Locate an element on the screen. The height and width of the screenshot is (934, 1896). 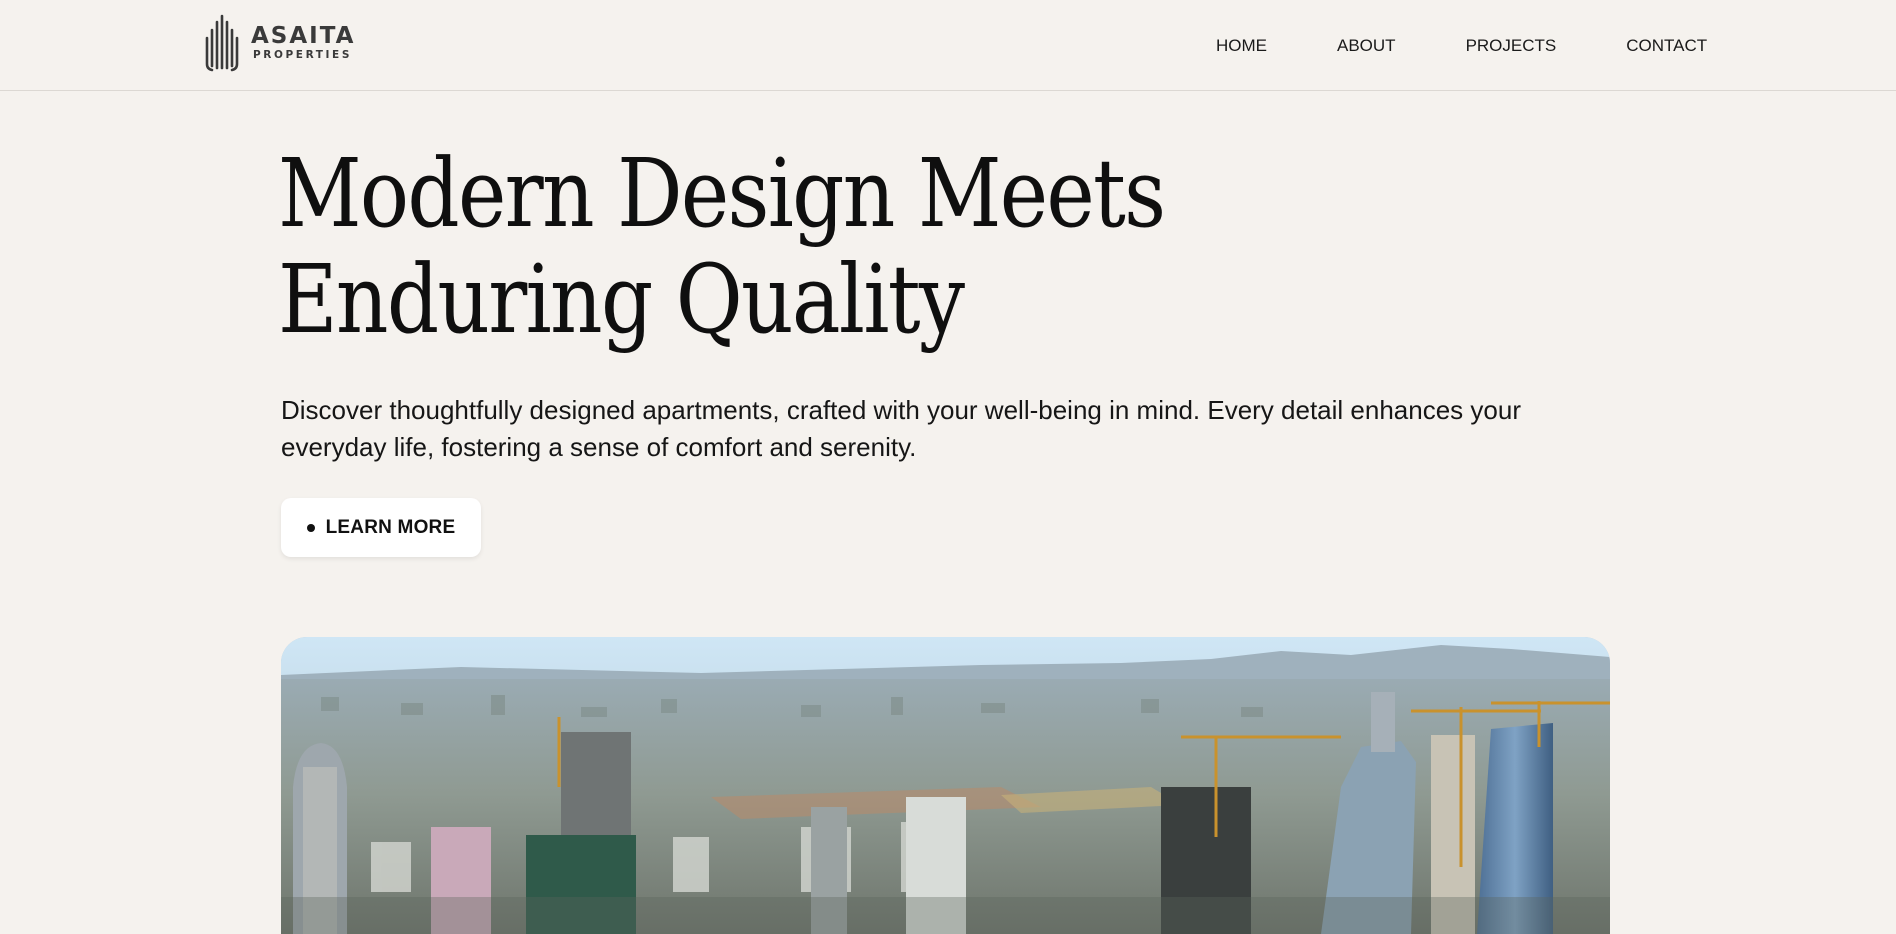
bullet-dot-icon is located at coordinates (310, 527).